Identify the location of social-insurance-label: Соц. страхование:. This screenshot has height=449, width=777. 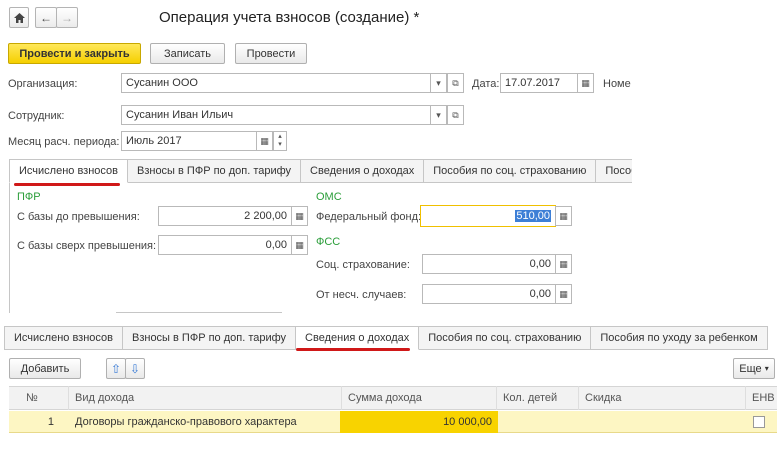
(363, 265).